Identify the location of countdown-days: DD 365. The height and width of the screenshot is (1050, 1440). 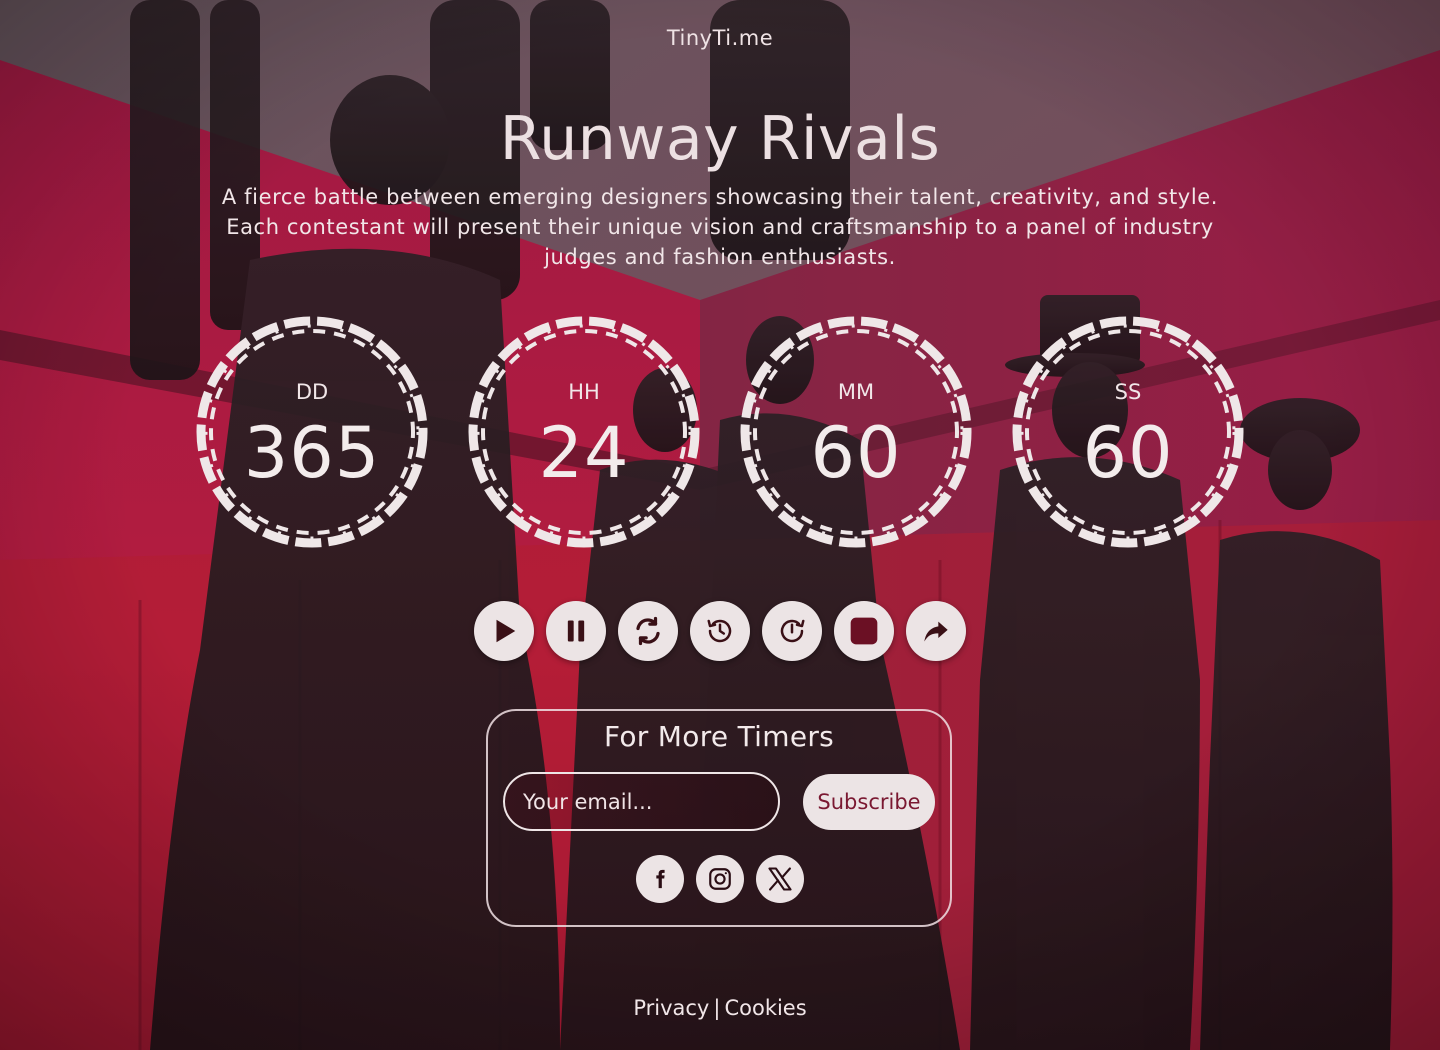
(312, 432).